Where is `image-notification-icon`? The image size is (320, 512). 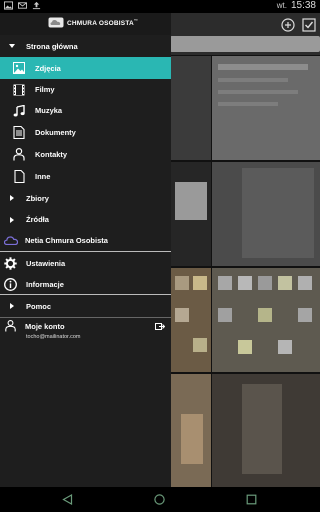
image-notification-icon is located at coordinates (8, 5).